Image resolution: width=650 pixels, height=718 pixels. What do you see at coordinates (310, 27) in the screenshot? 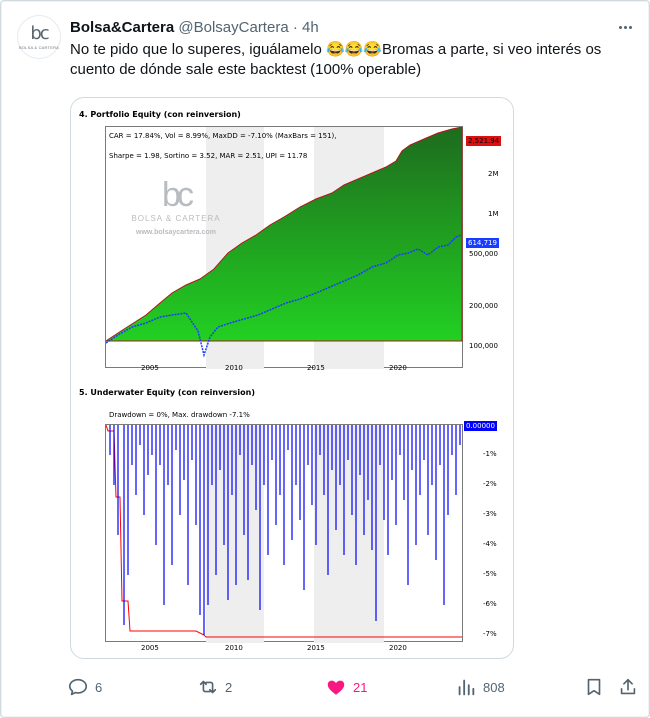
I see `tweet-time: 4h` at bounding box center [310, 27].